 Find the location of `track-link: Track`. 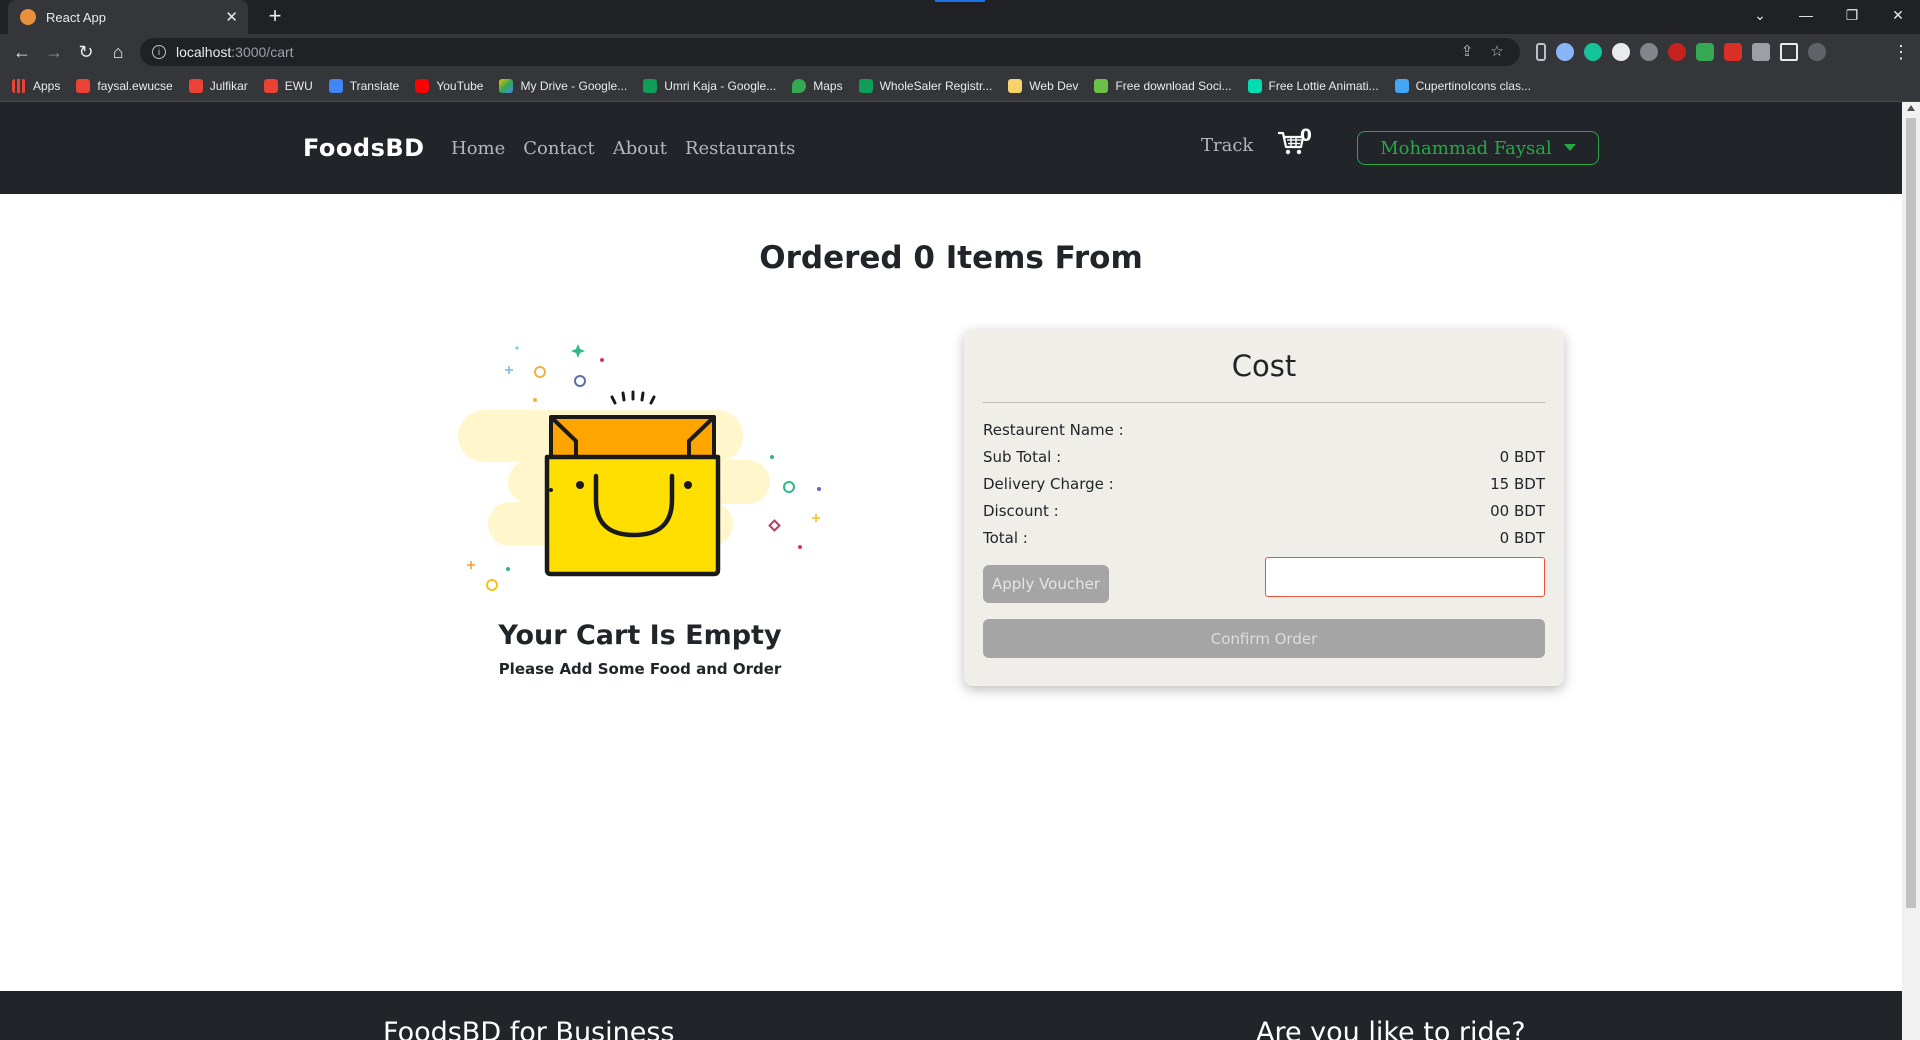

track-link: Track is located at coordinates (1227, 145).